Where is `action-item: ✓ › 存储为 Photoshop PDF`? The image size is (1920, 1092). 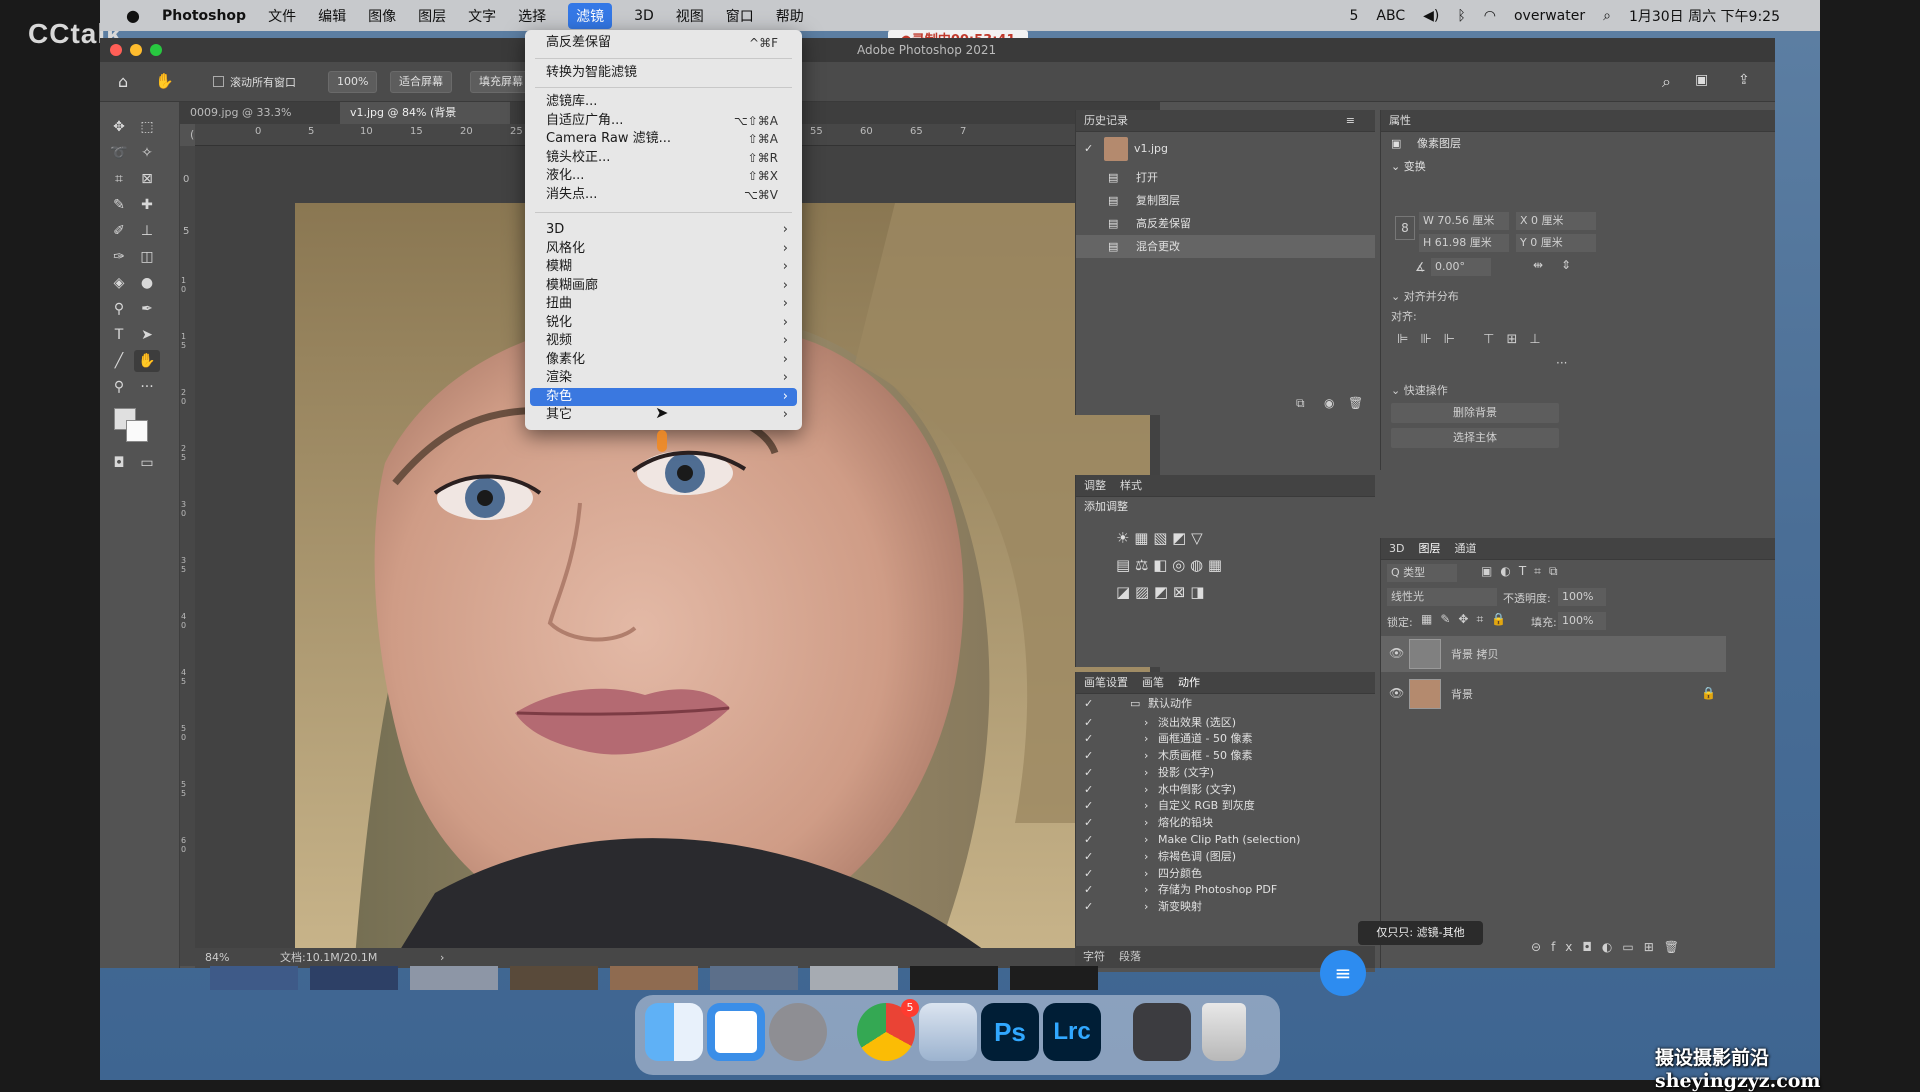
action-item: ✓ › 存储为 Photoshop PDF is located at coordinates (1225, 890).